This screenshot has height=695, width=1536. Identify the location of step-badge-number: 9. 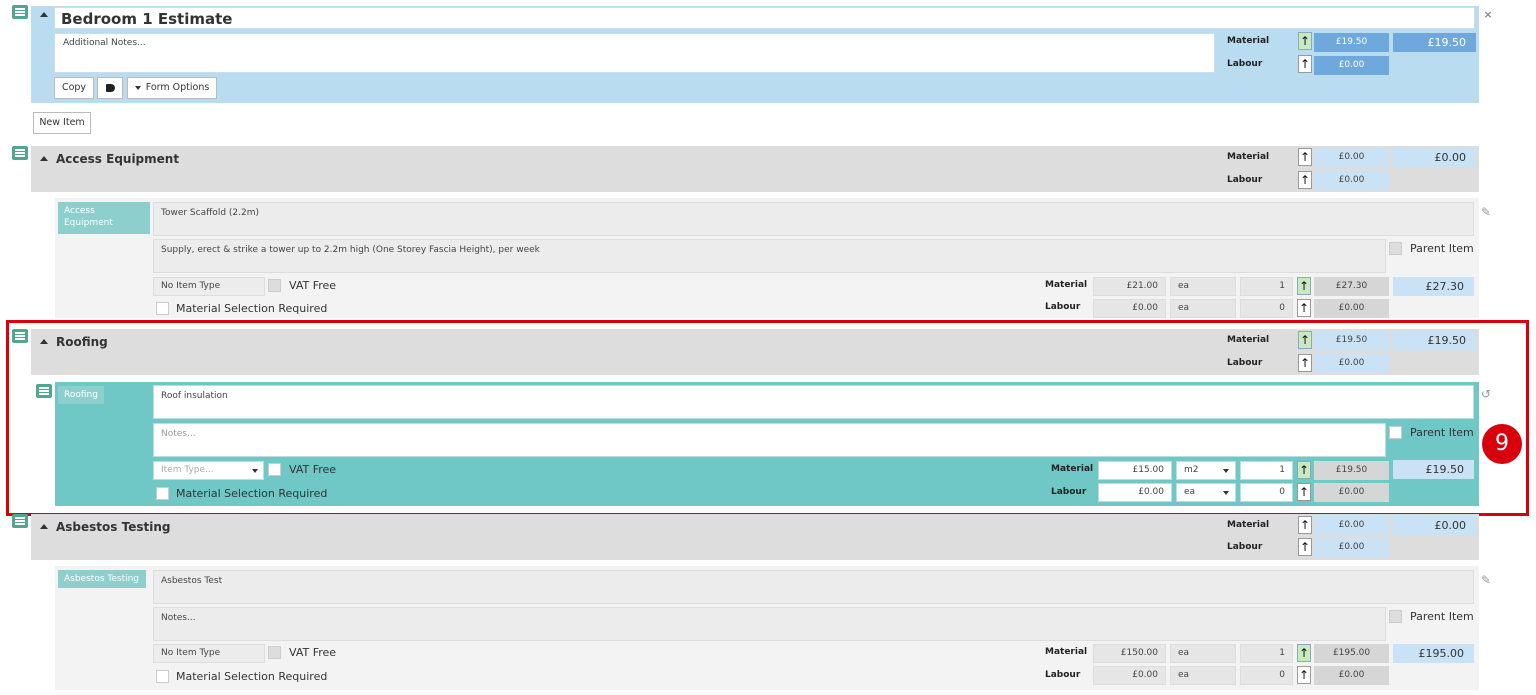
(1502, 443).